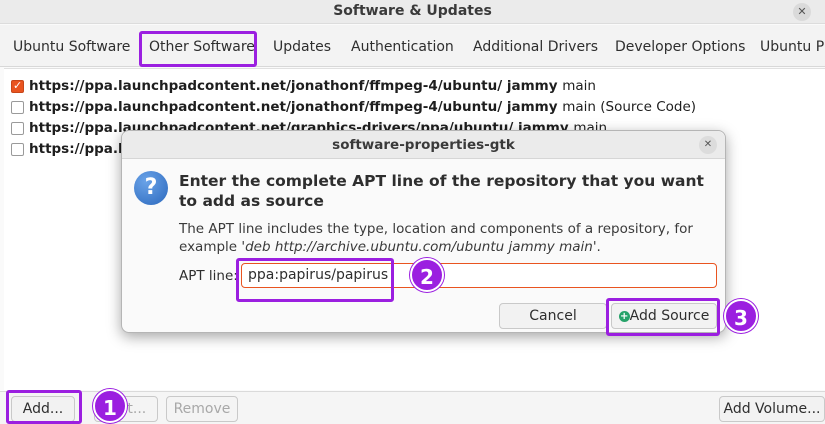 The image size is (825, 424). I want to click on dialog-titlebar: software-properties-gtk ✕, so click(423, 145).